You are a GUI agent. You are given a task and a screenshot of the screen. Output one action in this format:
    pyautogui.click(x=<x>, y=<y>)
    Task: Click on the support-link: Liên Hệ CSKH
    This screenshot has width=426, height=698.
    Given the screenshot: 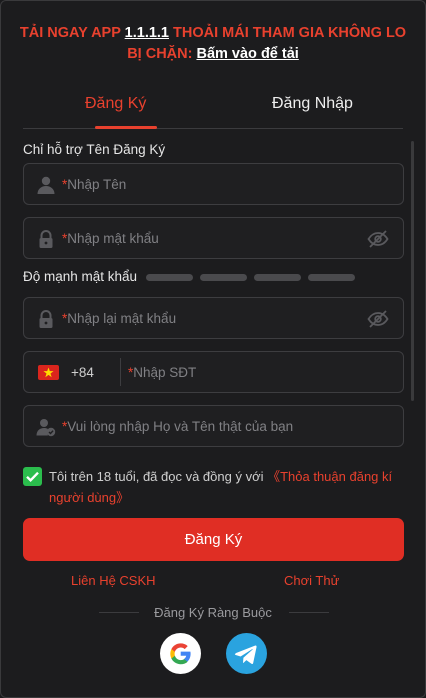 What is the action you would take?
    pyautogui.click(x=113, y=580)
    